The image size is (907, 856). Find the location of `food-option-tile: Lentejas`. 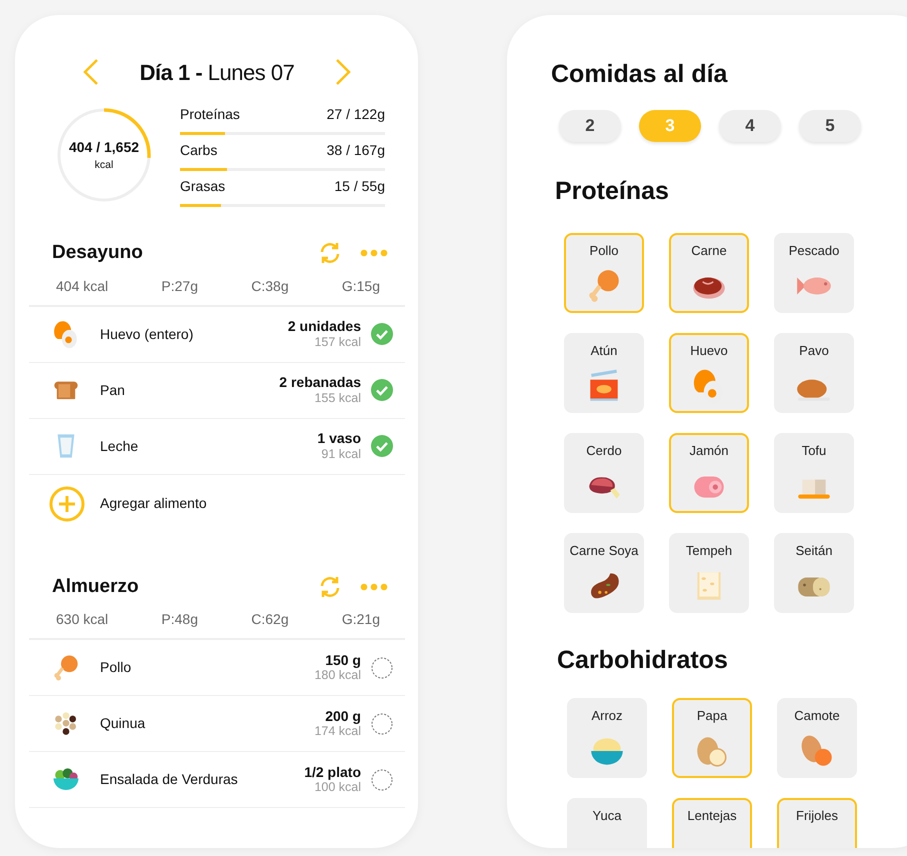

food-option-tile: Lentejas is located at coordinates (712, 823).